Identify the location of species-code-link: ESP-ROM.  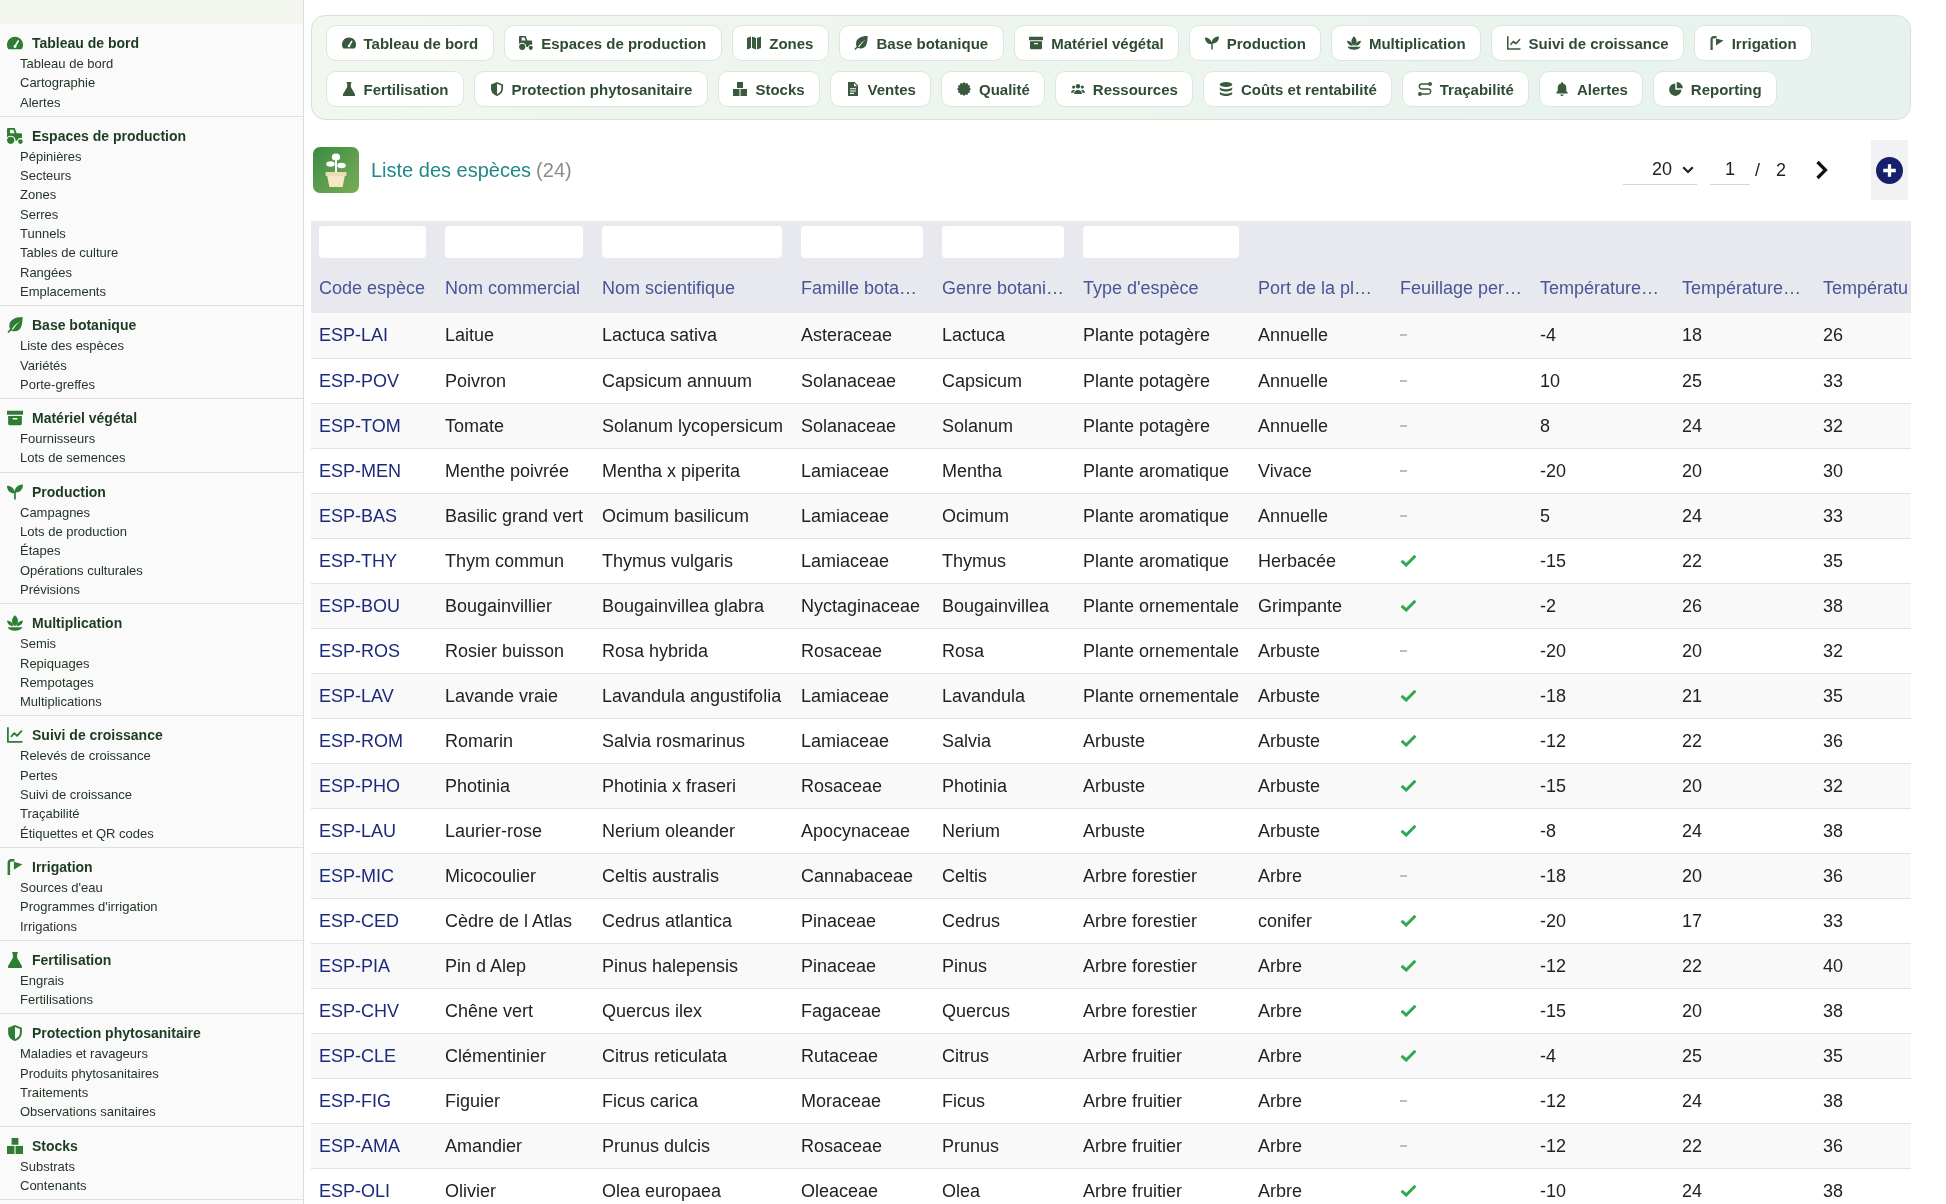
(361, 740).